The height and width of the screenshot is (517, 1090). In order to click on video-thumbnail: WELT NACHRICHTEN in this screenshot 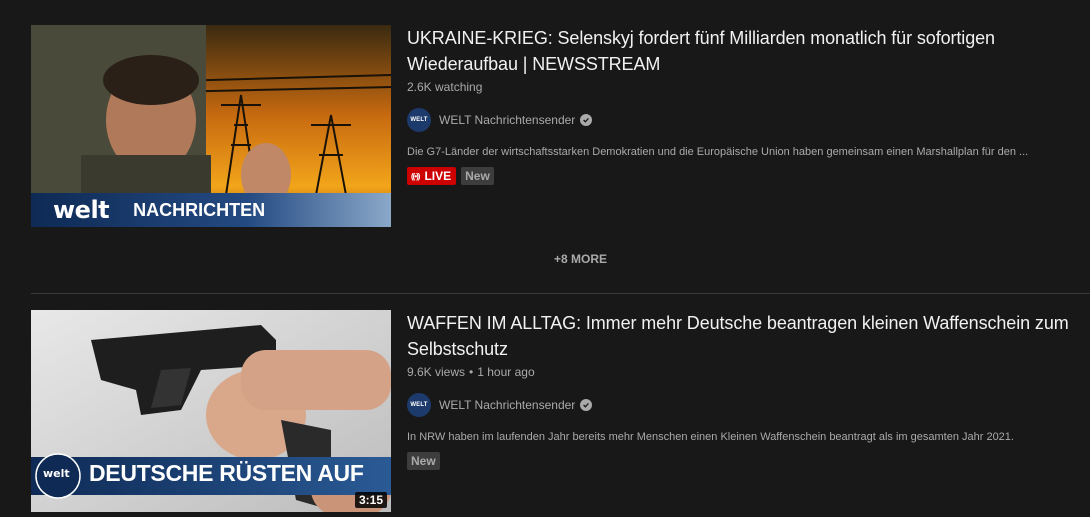, I will do `click(211, 126)`.